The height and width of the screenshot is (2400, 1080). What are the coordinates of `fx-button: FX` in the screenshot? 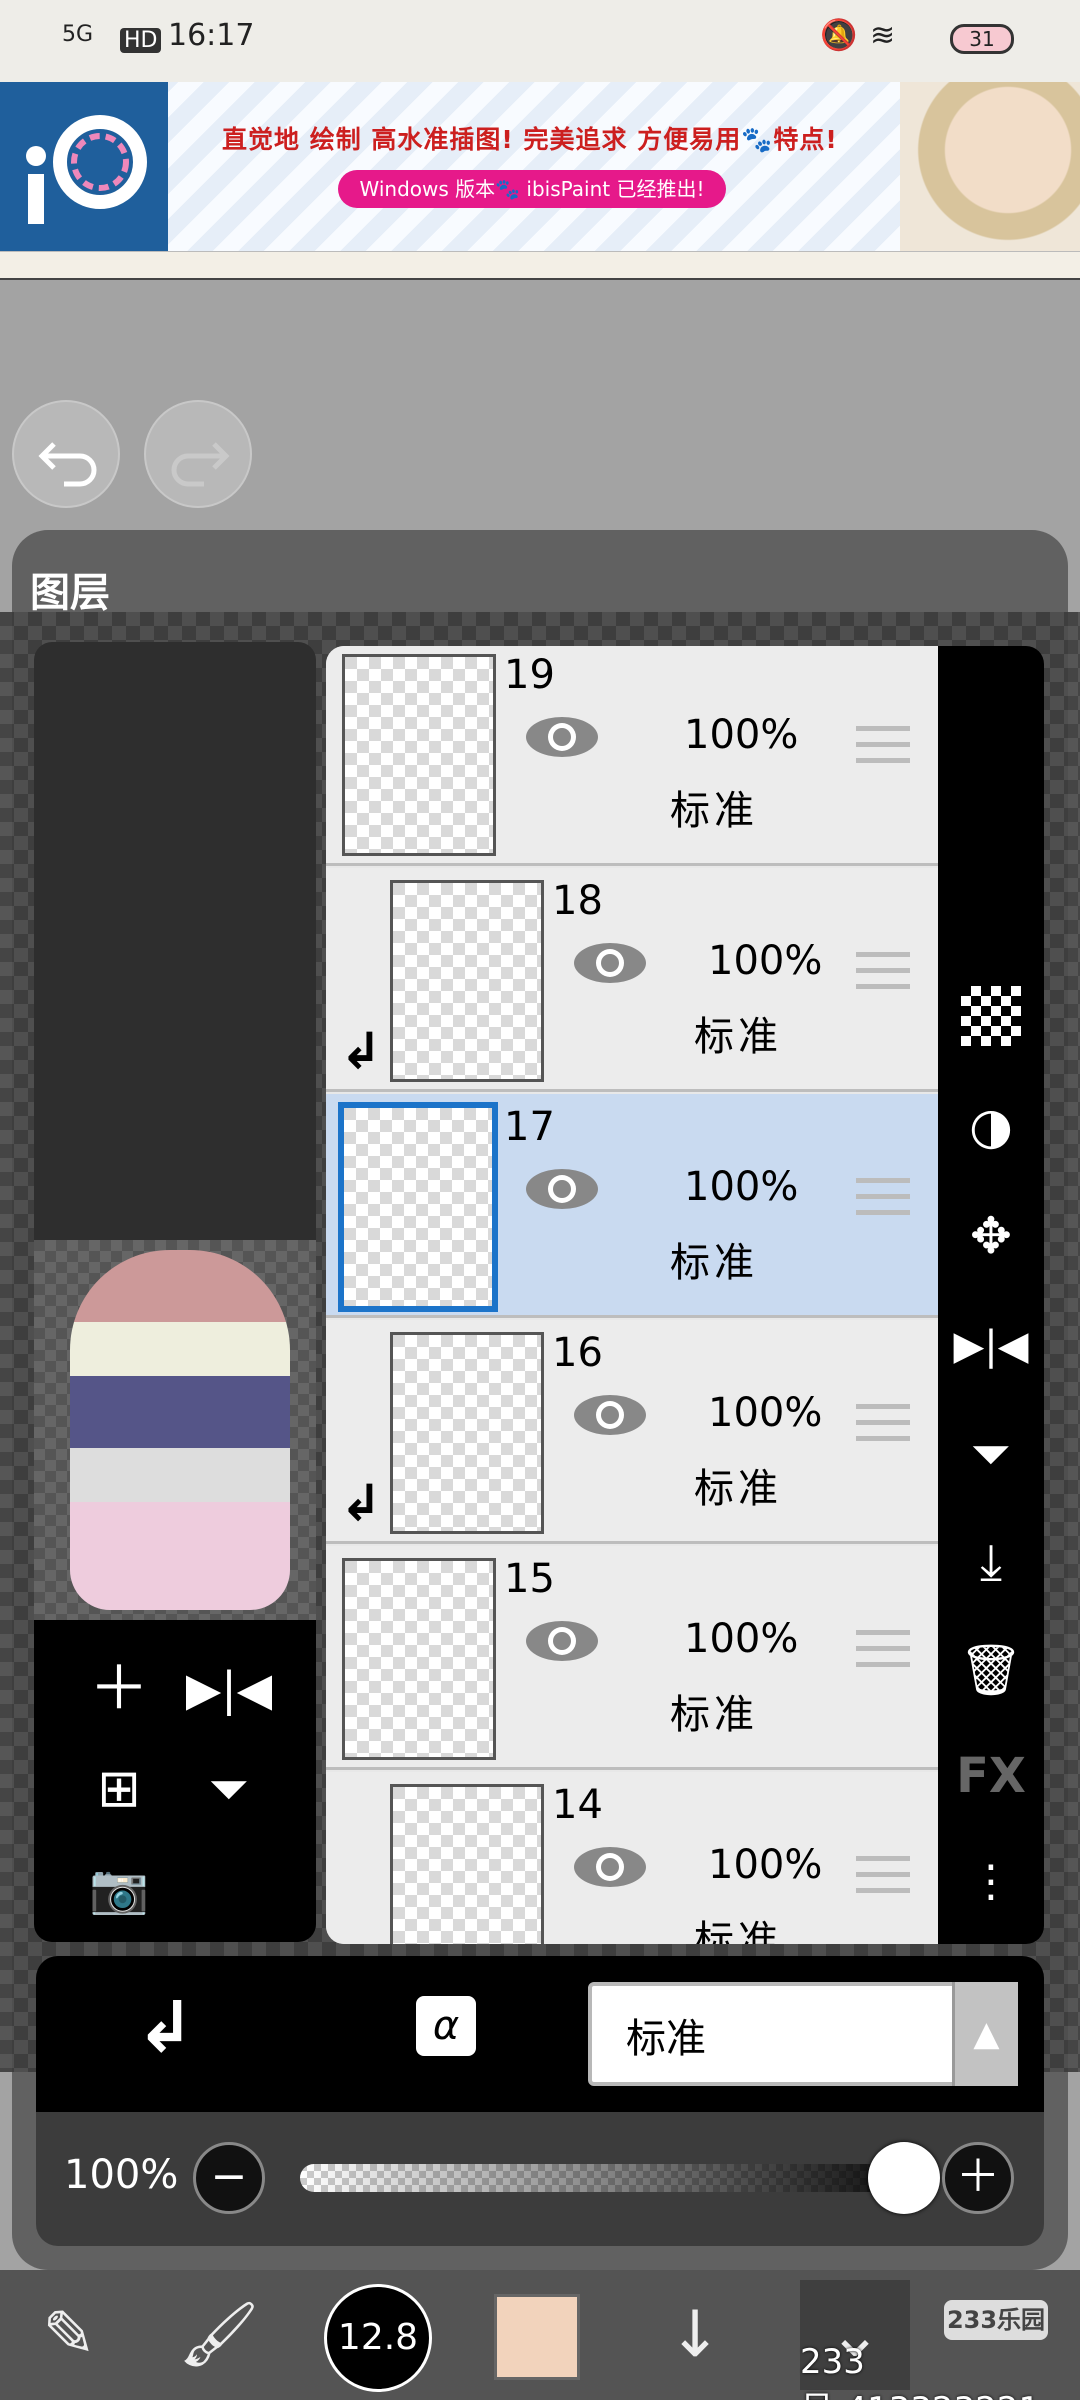 It's located at (991, 1776).